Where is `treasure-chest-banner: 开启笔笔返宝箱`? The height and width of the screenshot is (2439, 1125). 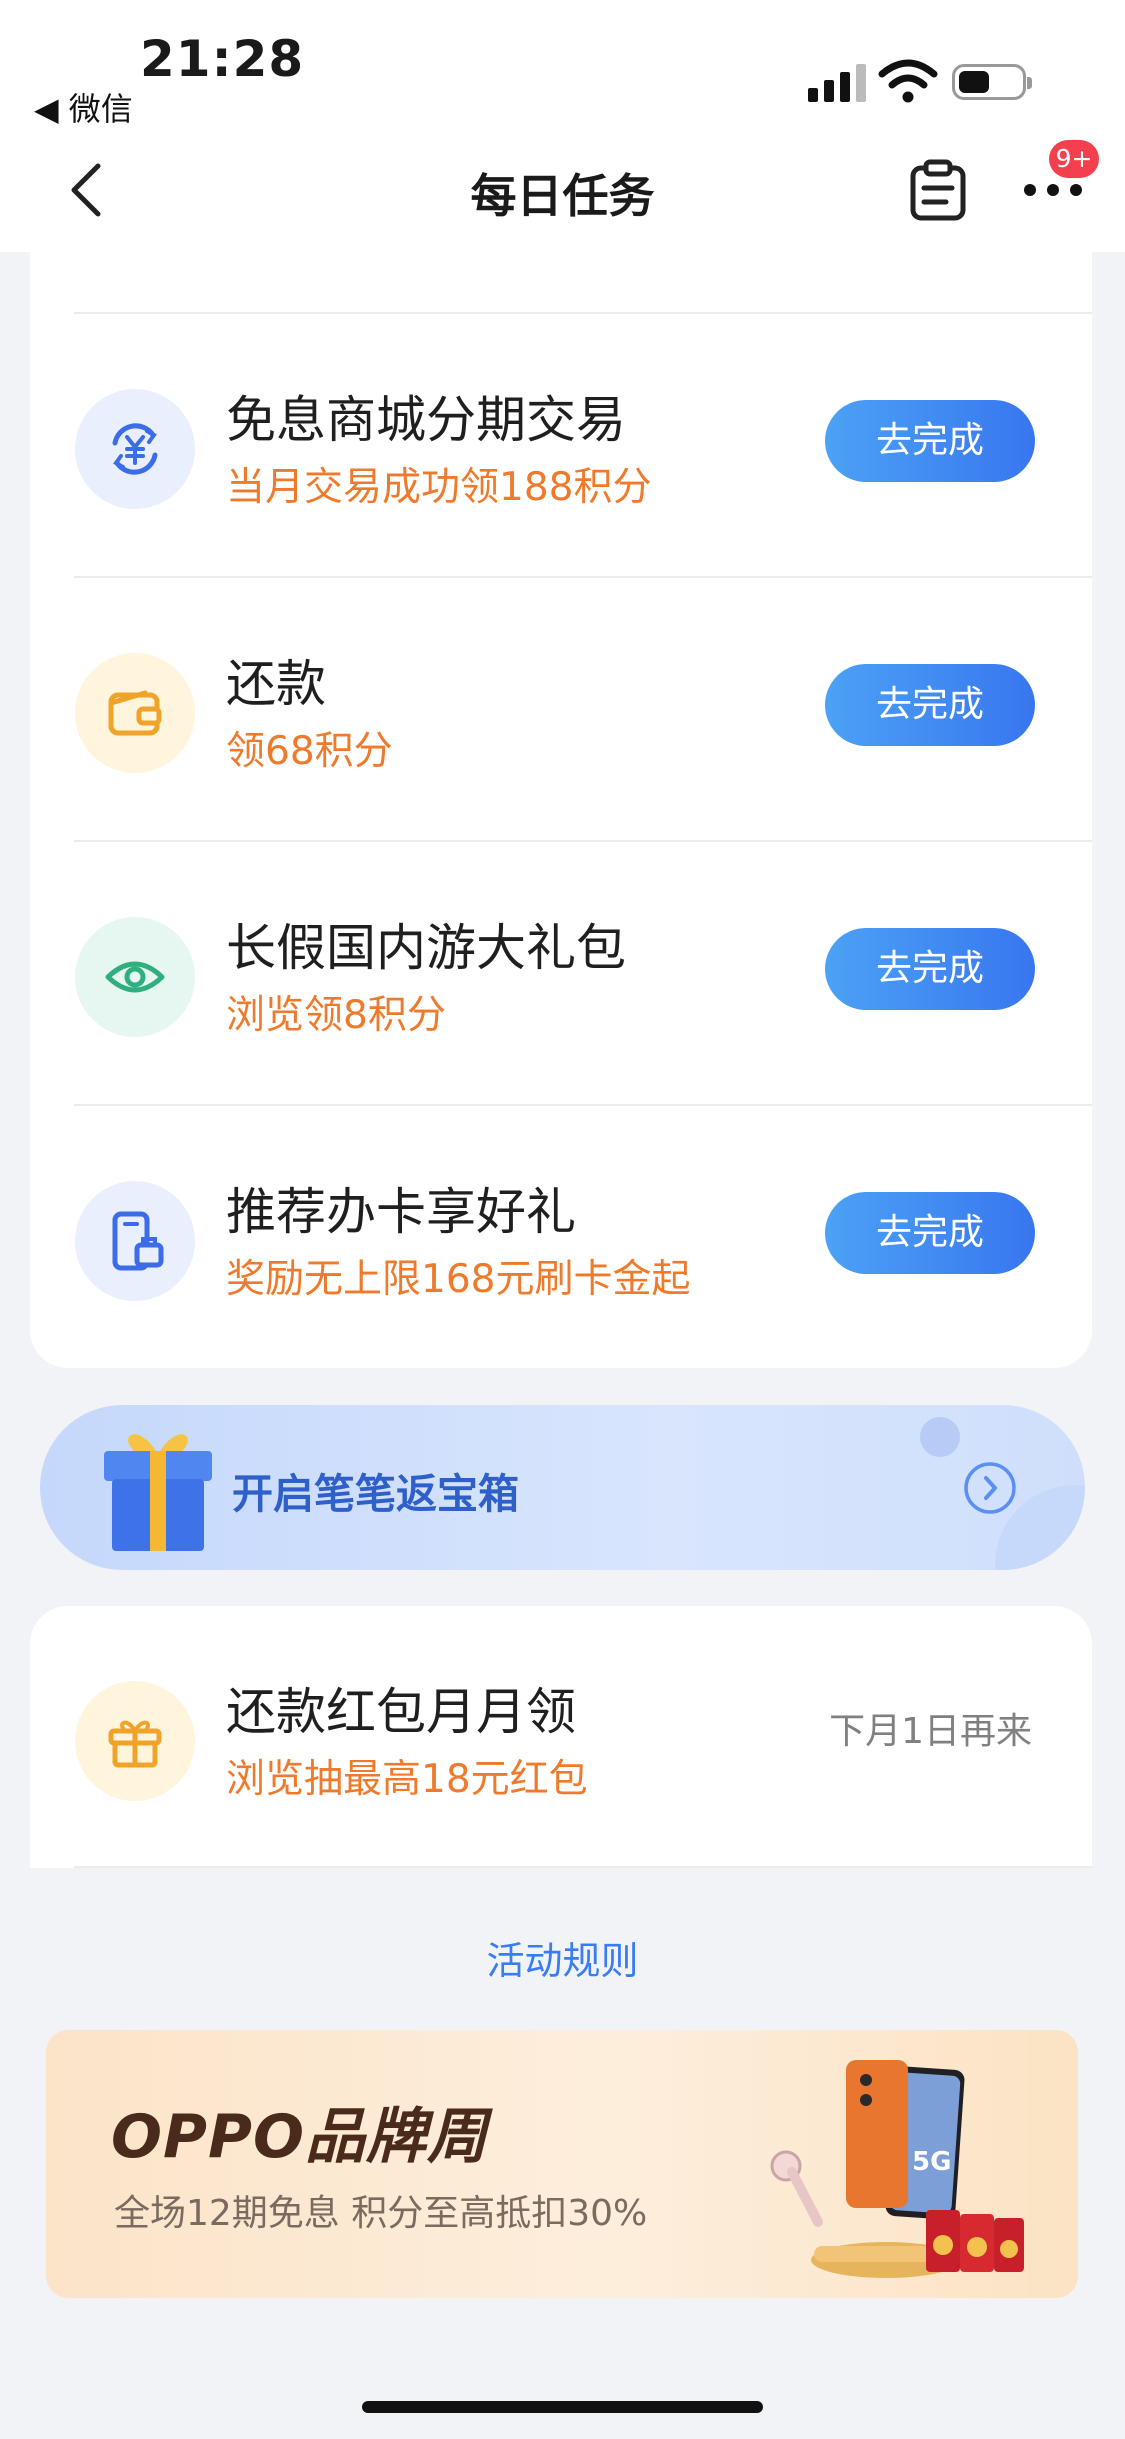
treasure-chest-banner: 开启笔笔返宝箱 is located at coordinates (562, 1487).